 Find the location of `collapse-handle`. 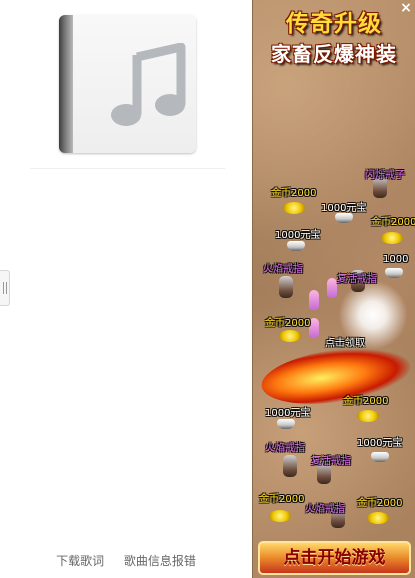

collapse-handle is located at coordinates (5, 288).